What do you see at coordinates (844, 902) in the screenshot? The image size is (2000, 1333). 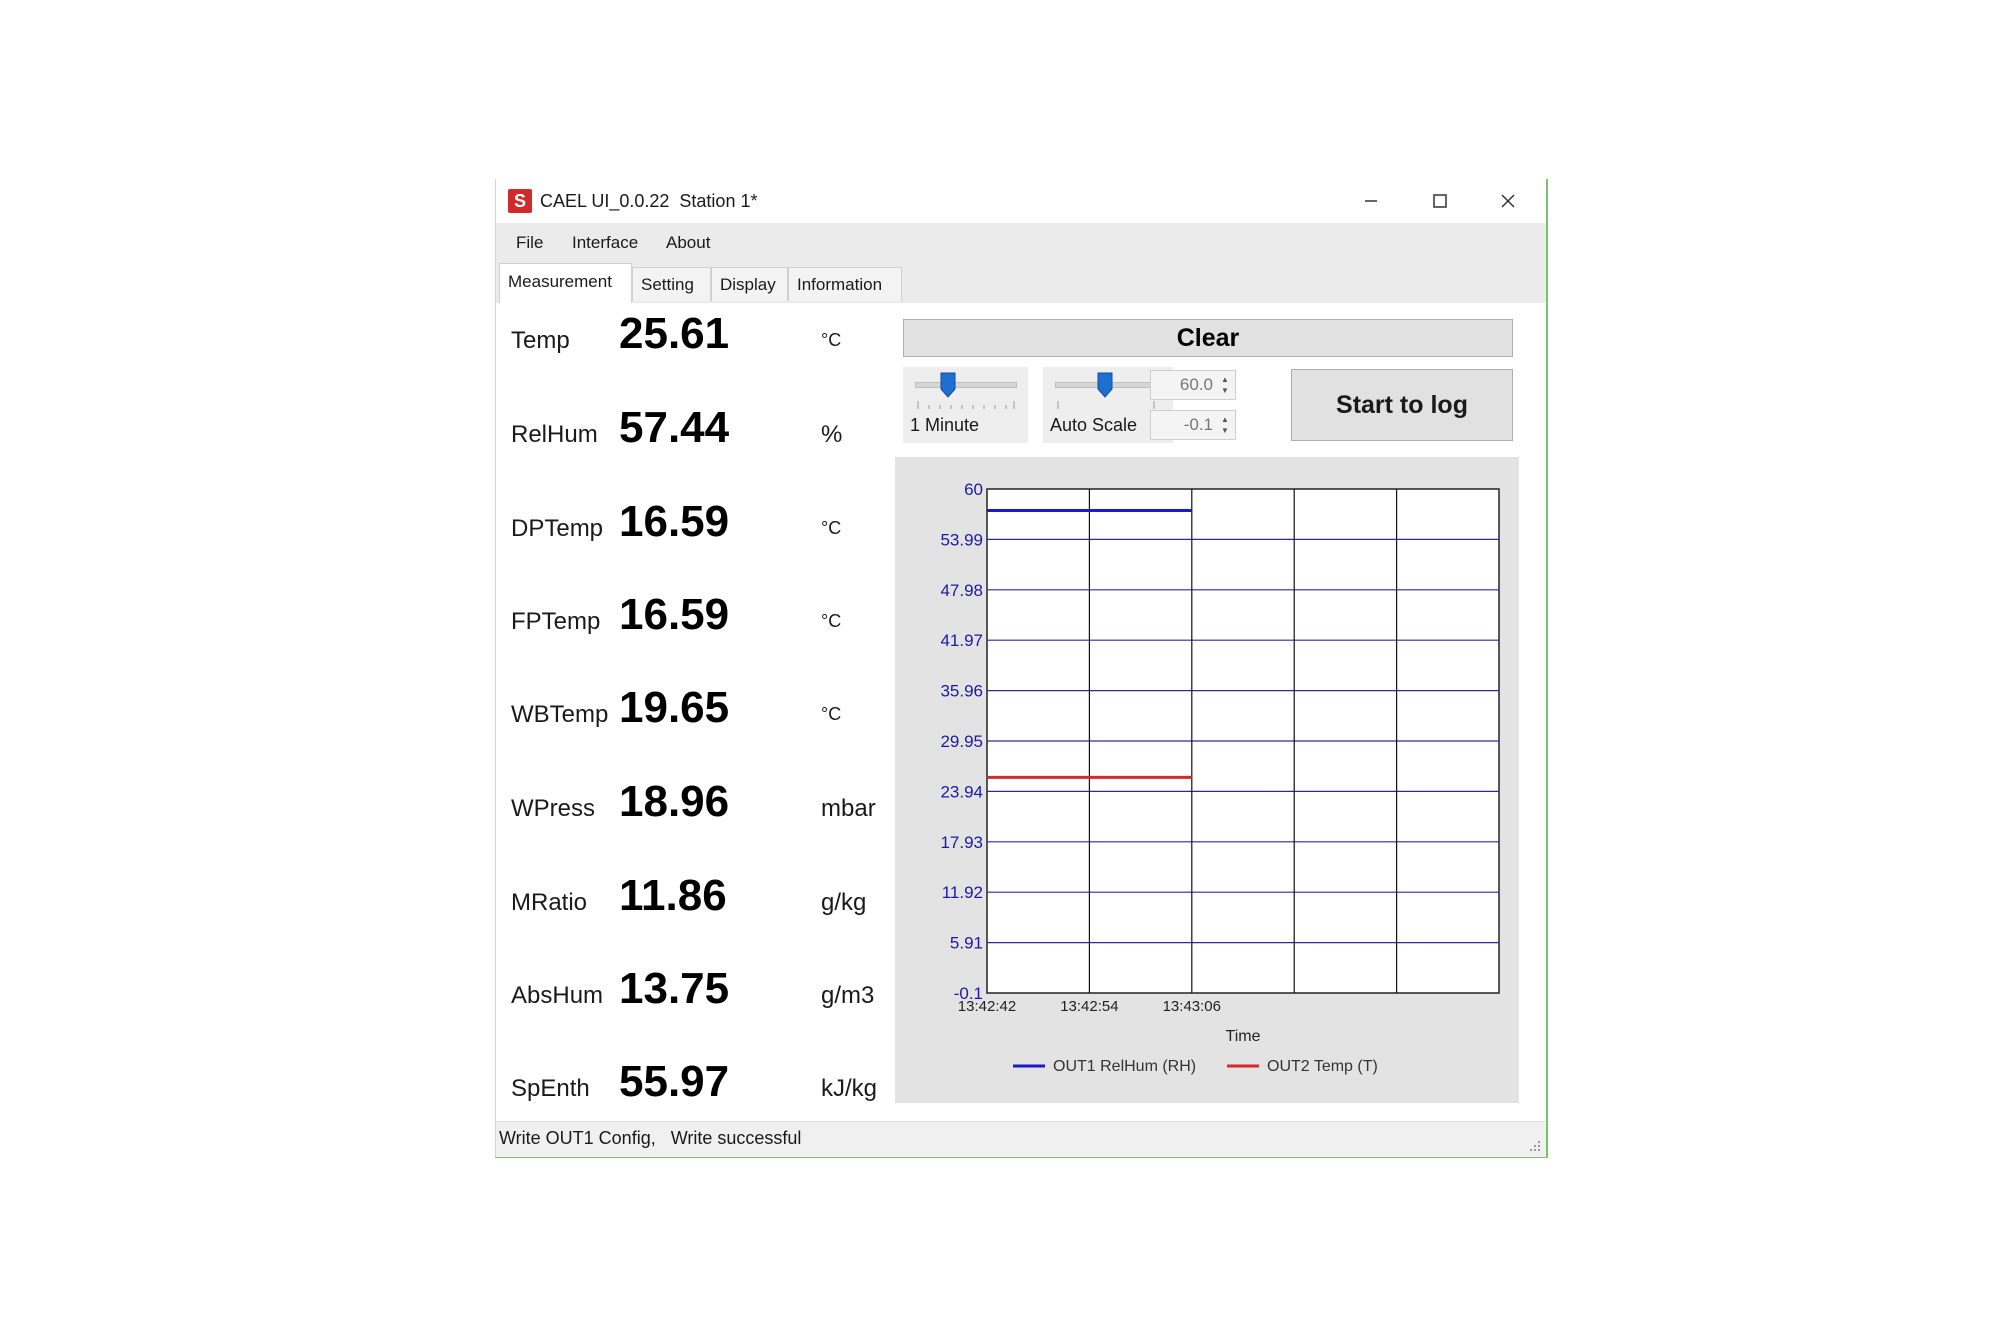 I see `measurement-unit: g/kg` at bounding box center [844, 902].